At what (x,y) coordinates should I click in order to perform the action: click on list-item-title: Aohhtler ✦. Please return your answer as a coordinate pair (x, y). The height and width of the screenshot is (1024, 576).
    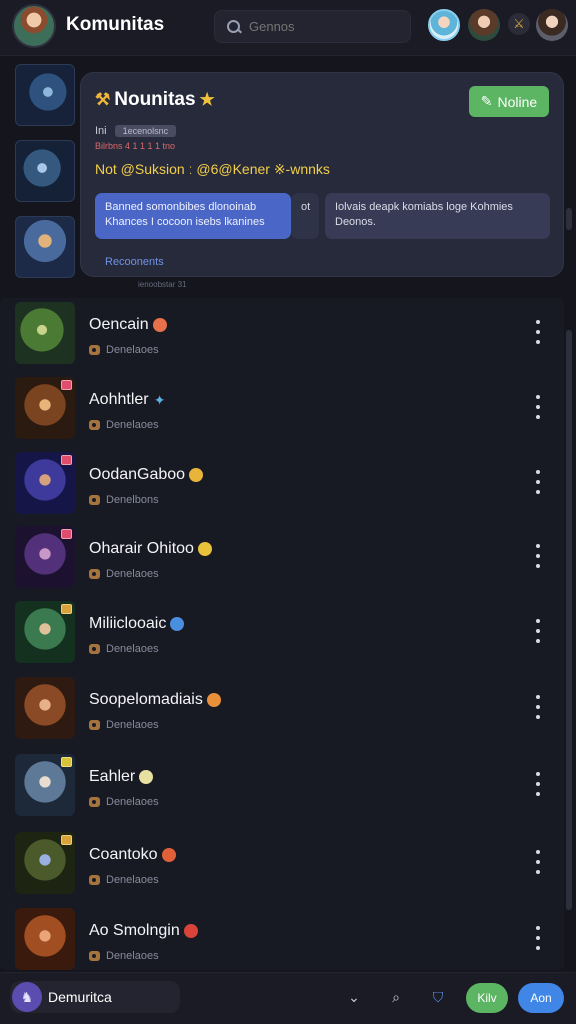
    Looking at the image, I should click on (128, 400).